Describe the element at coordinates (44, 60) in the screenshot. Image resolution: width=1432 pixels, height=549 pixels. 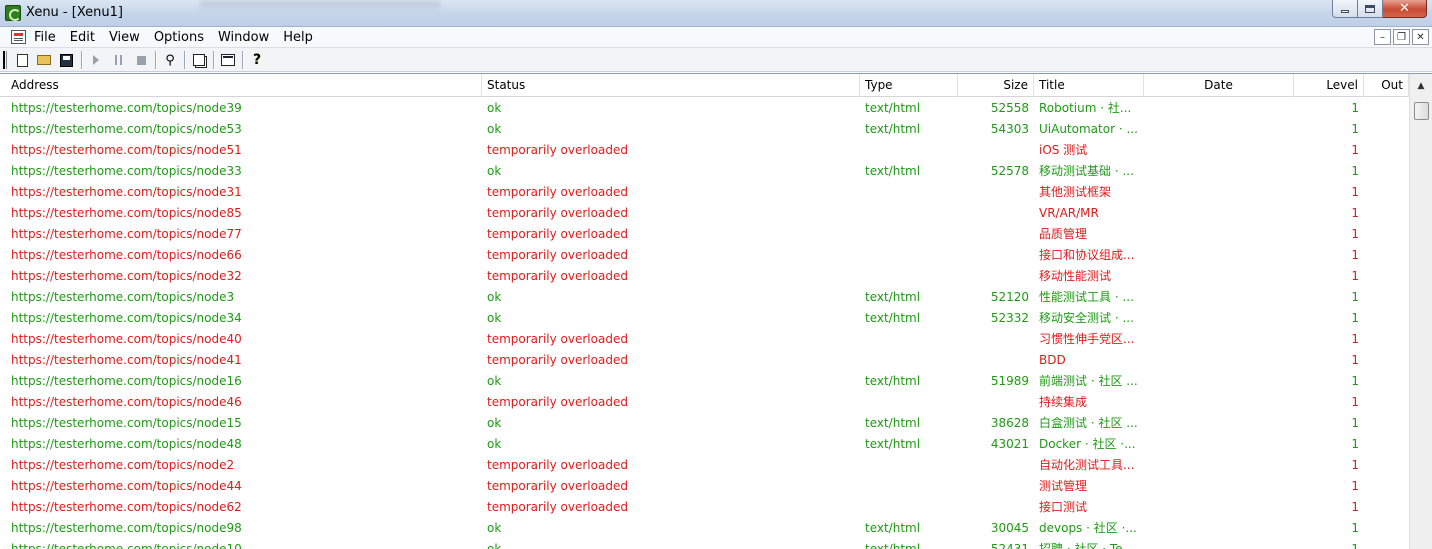
I see `open-button` at that location.